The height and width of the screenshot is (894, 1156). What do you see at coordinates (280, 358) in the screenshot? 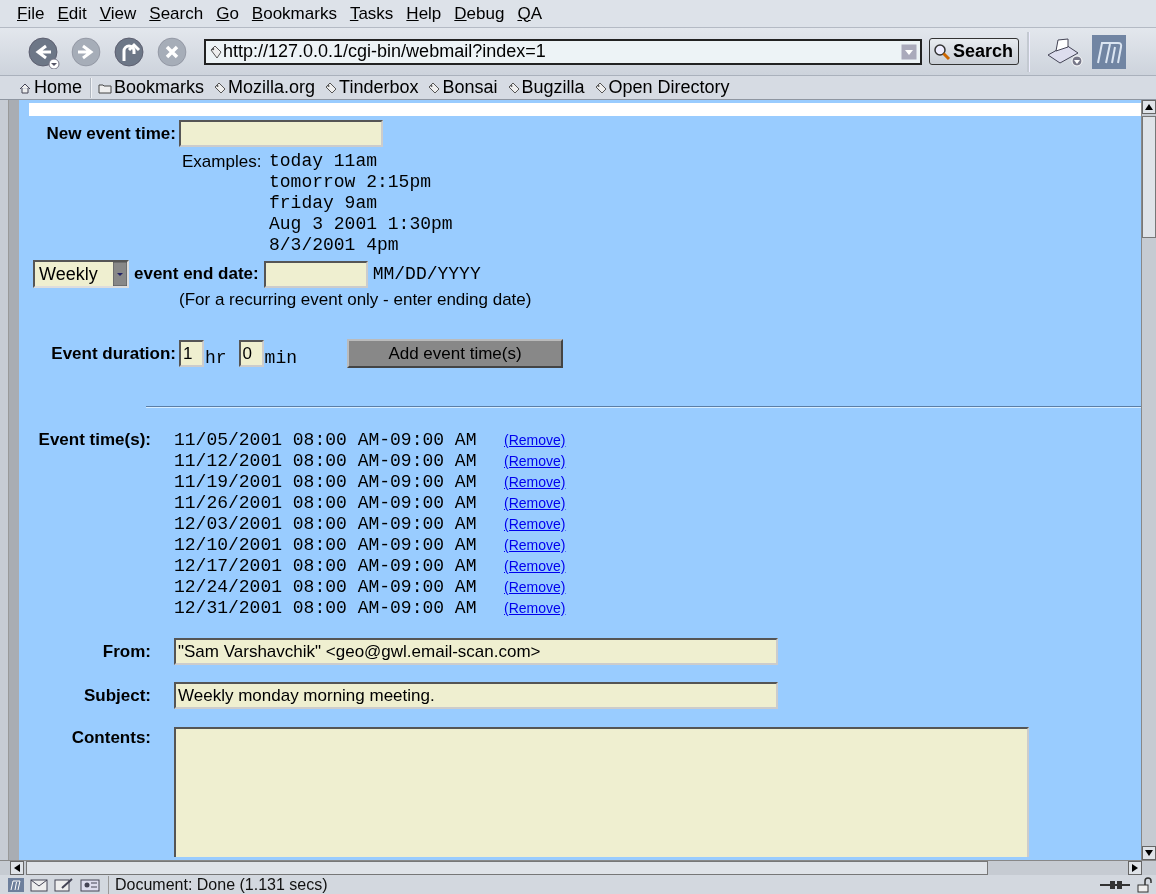
I see `unit-label: min` at bounding box center [280, 358].